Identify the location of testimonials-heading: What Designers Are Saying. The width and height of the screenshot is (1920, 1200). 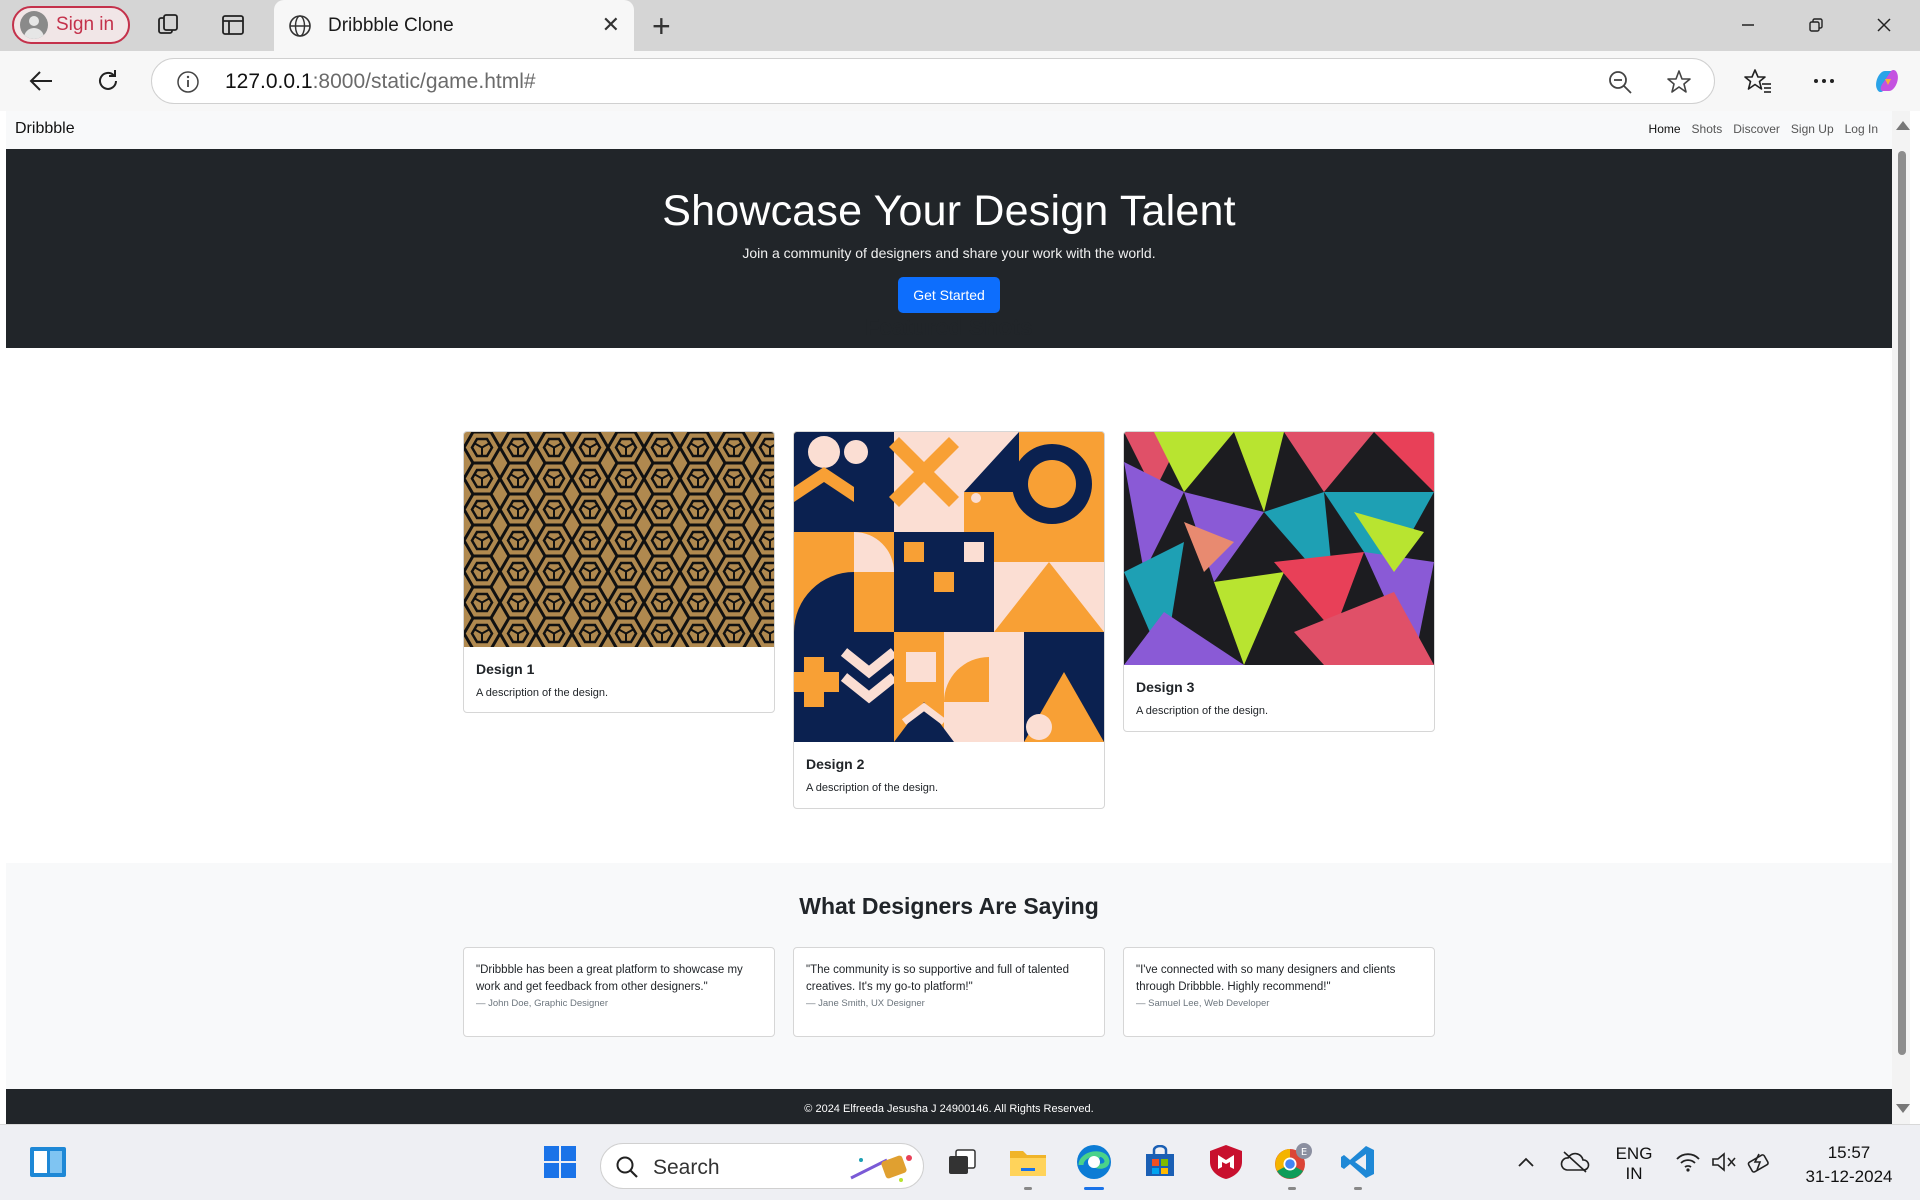
(949, 906).